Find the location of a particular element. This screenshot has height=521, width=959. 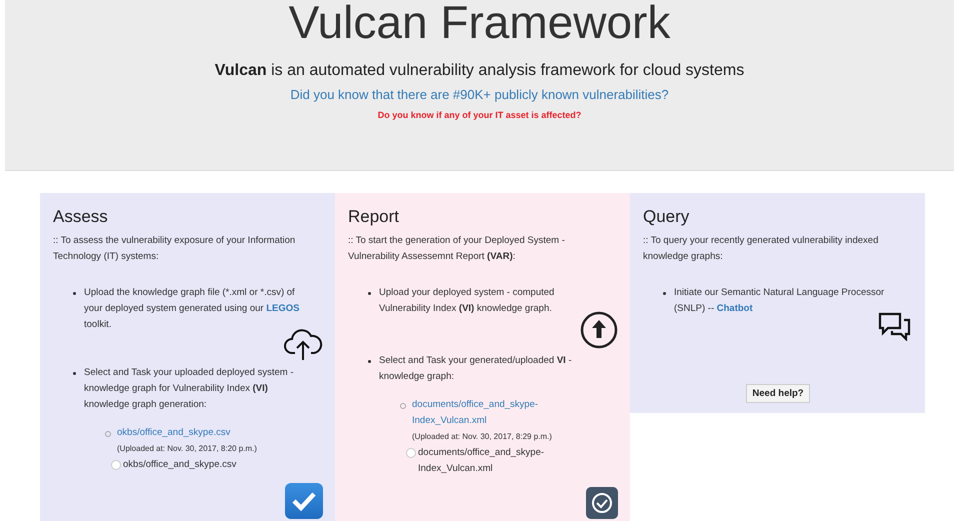

bullet-text: Initiate our Semantic Natural Language Processor (SNLP) -- Chatbot is located at coordinates (780, 301).